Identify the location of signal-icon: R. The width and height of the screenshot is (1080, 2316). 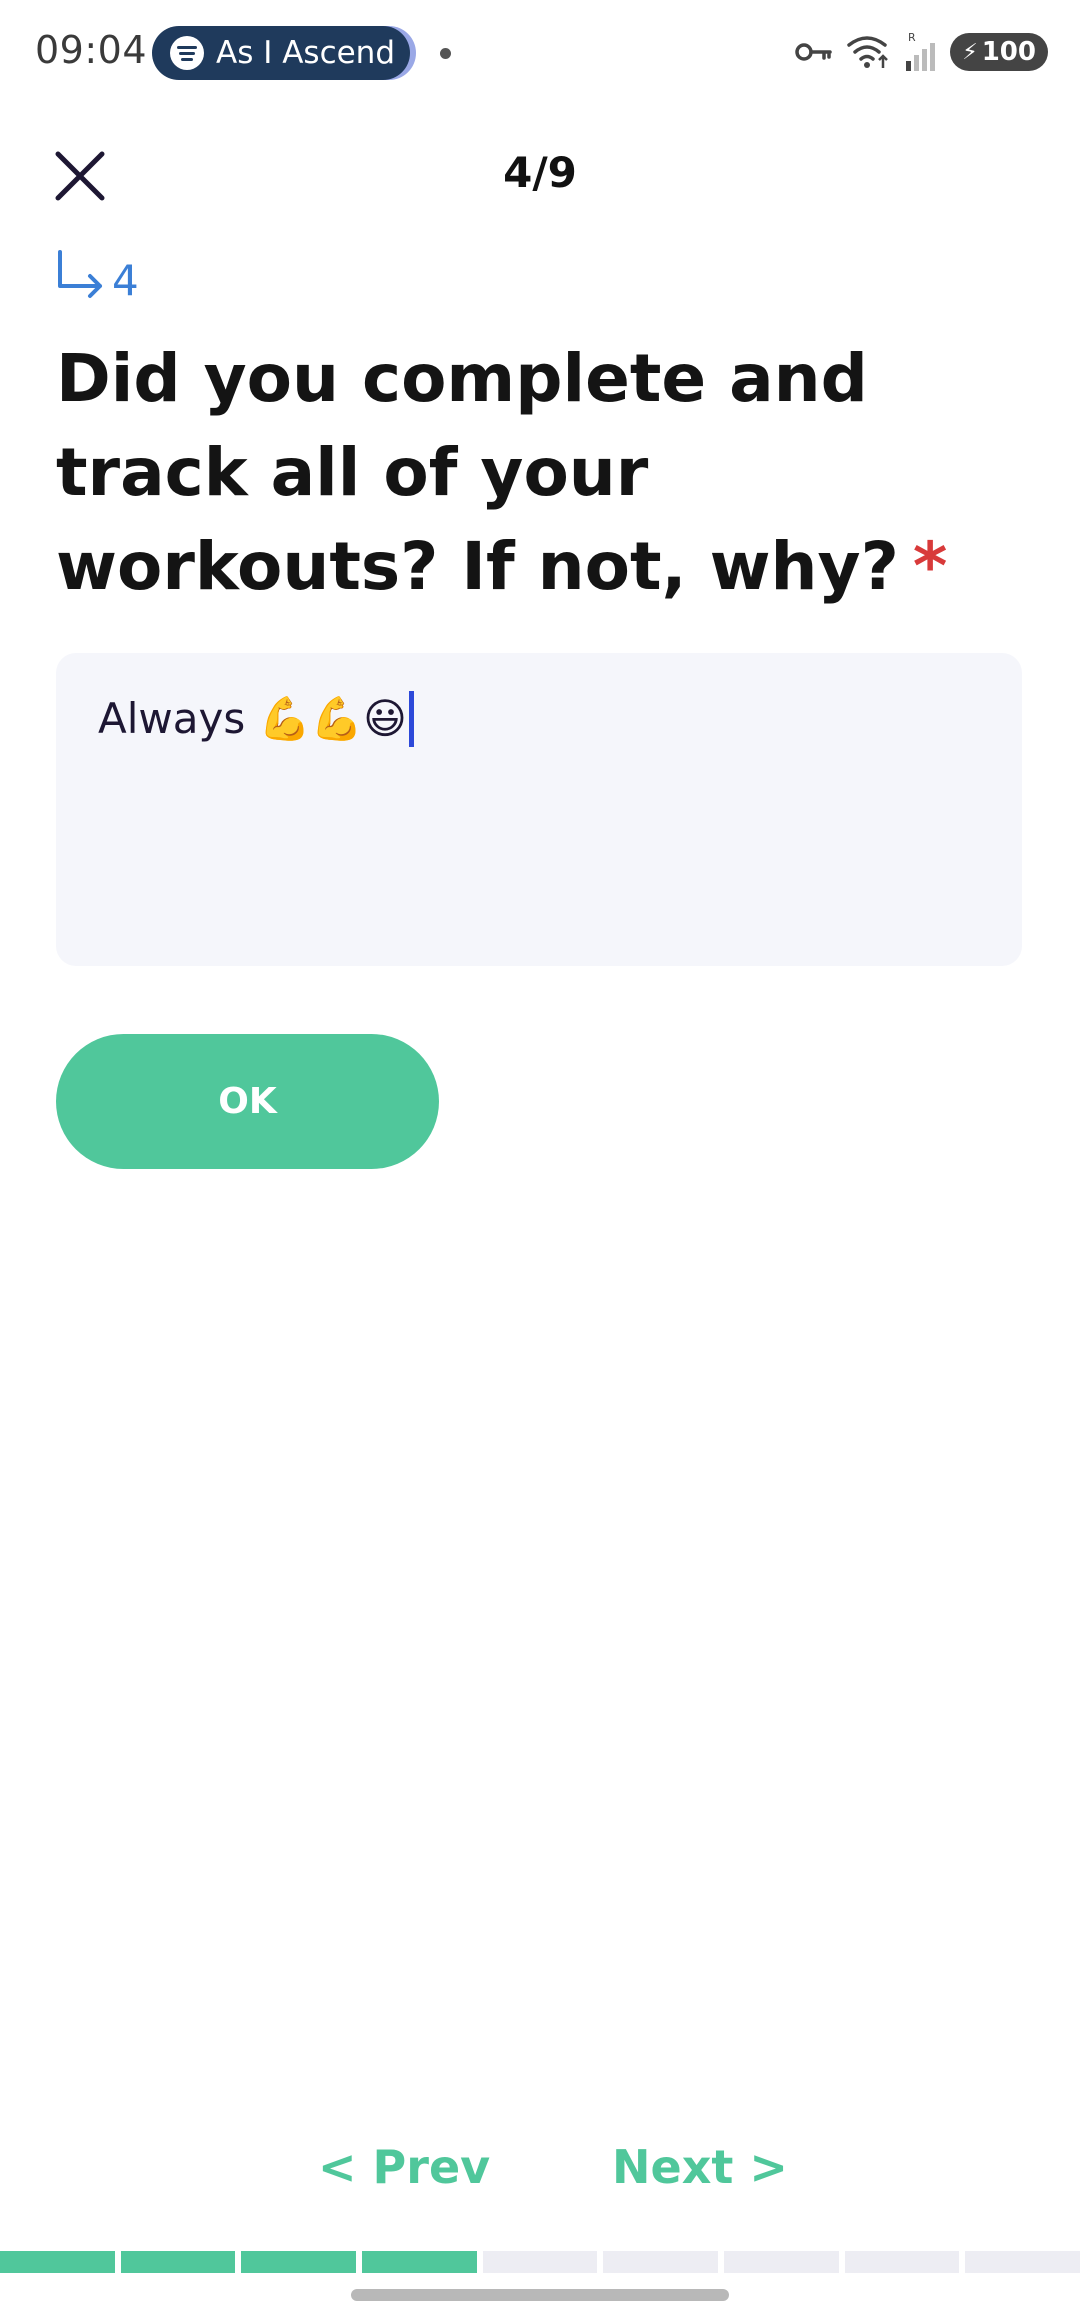
(921, 51).